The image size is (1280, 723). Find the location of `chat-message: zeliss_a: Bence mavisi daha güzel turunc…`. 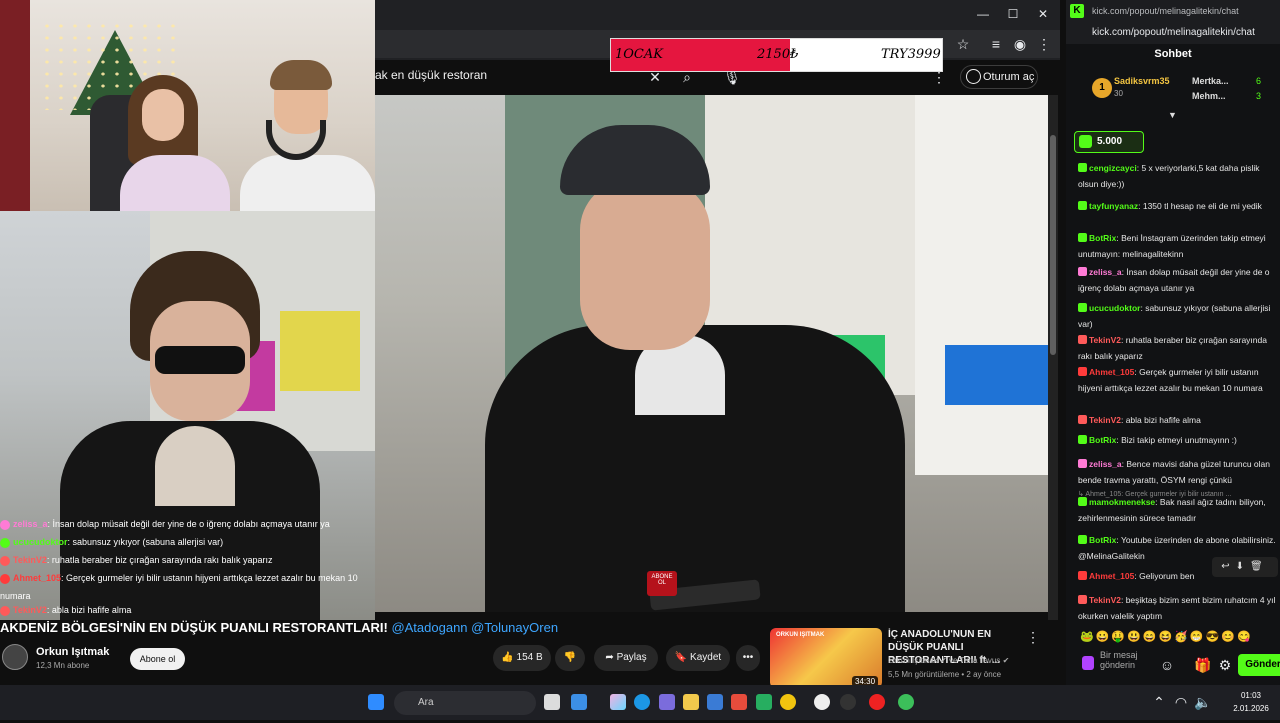

chat-message: zeliss_a: Bence mavisi daha güzel turunc… is located at coordinates (1177, 472).